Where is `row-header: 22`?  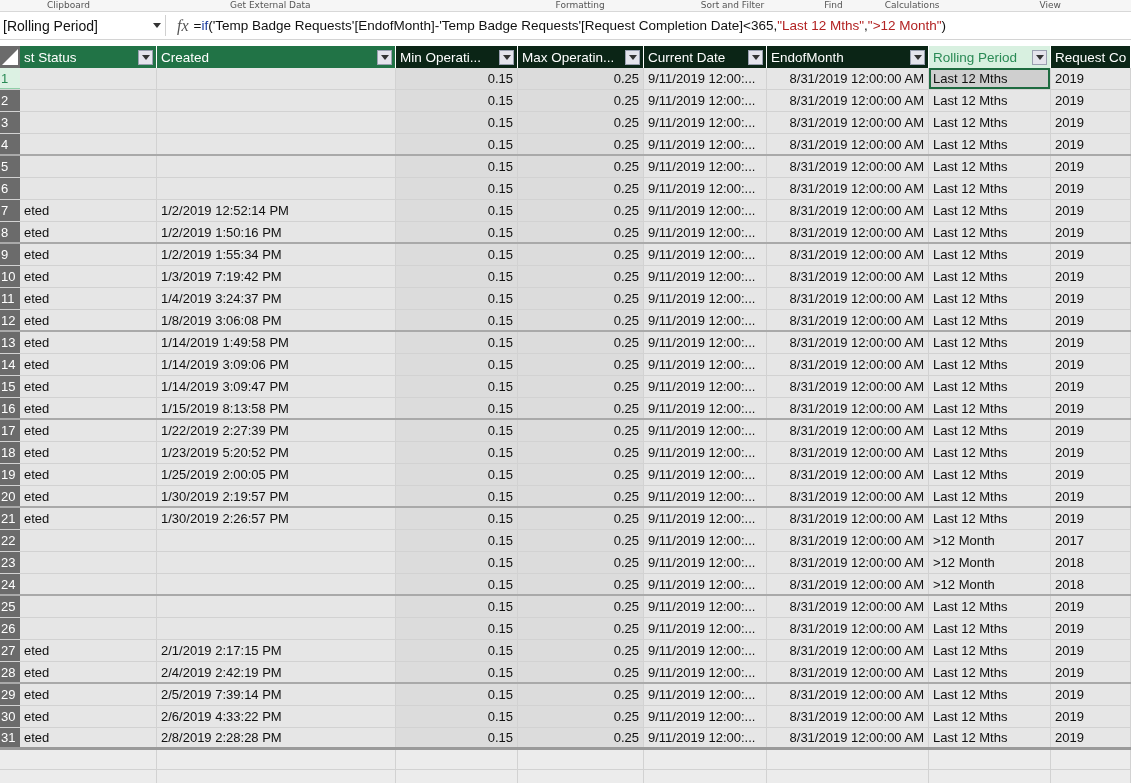
row-header: 22 is located at coordinates (10, 540).